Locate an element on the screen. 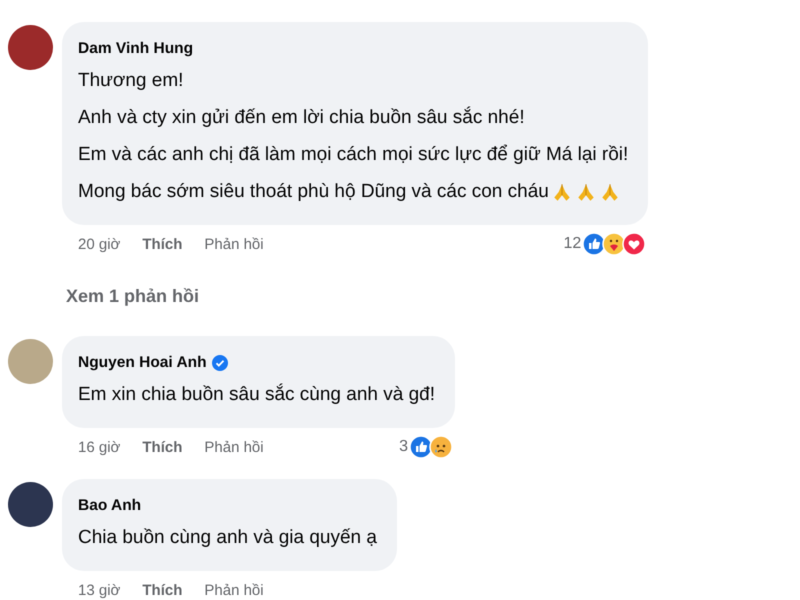 This screenshot has width=800, height=600. timestamp: 13 giờ is located at coordinates (99, 590).